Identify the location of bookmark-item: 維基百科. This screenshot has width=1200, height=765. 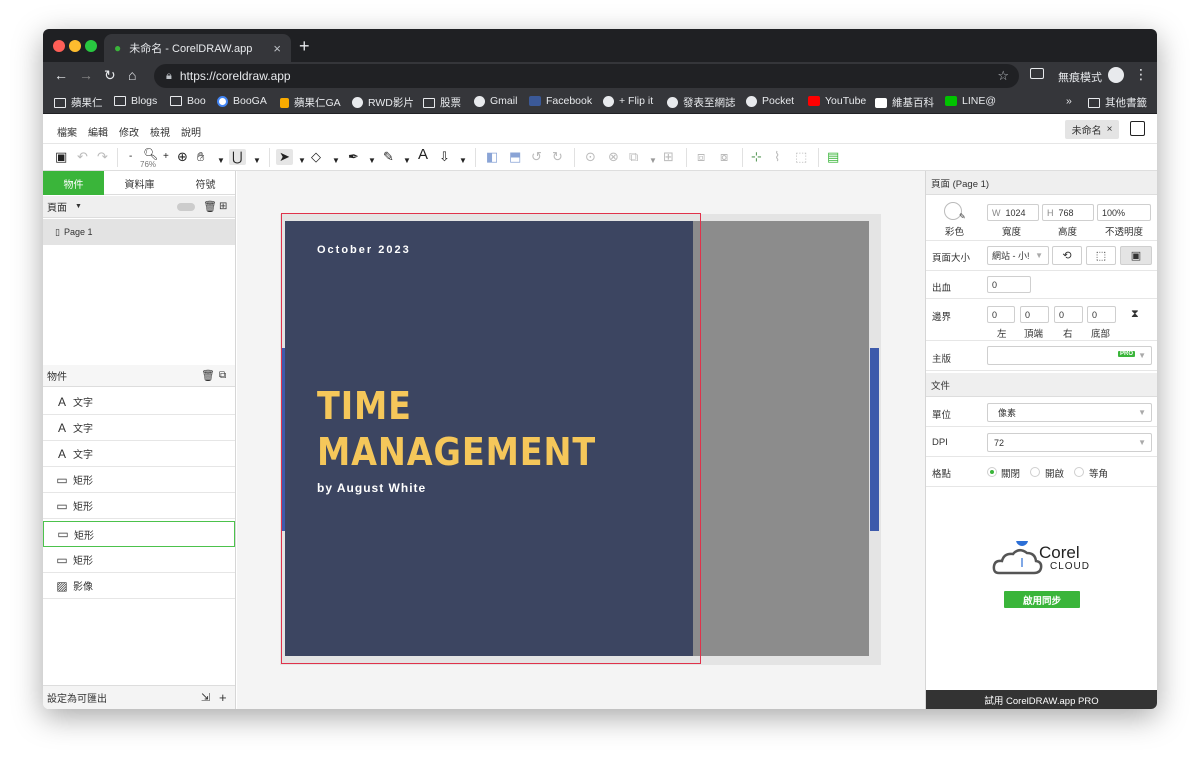
(904, 102).